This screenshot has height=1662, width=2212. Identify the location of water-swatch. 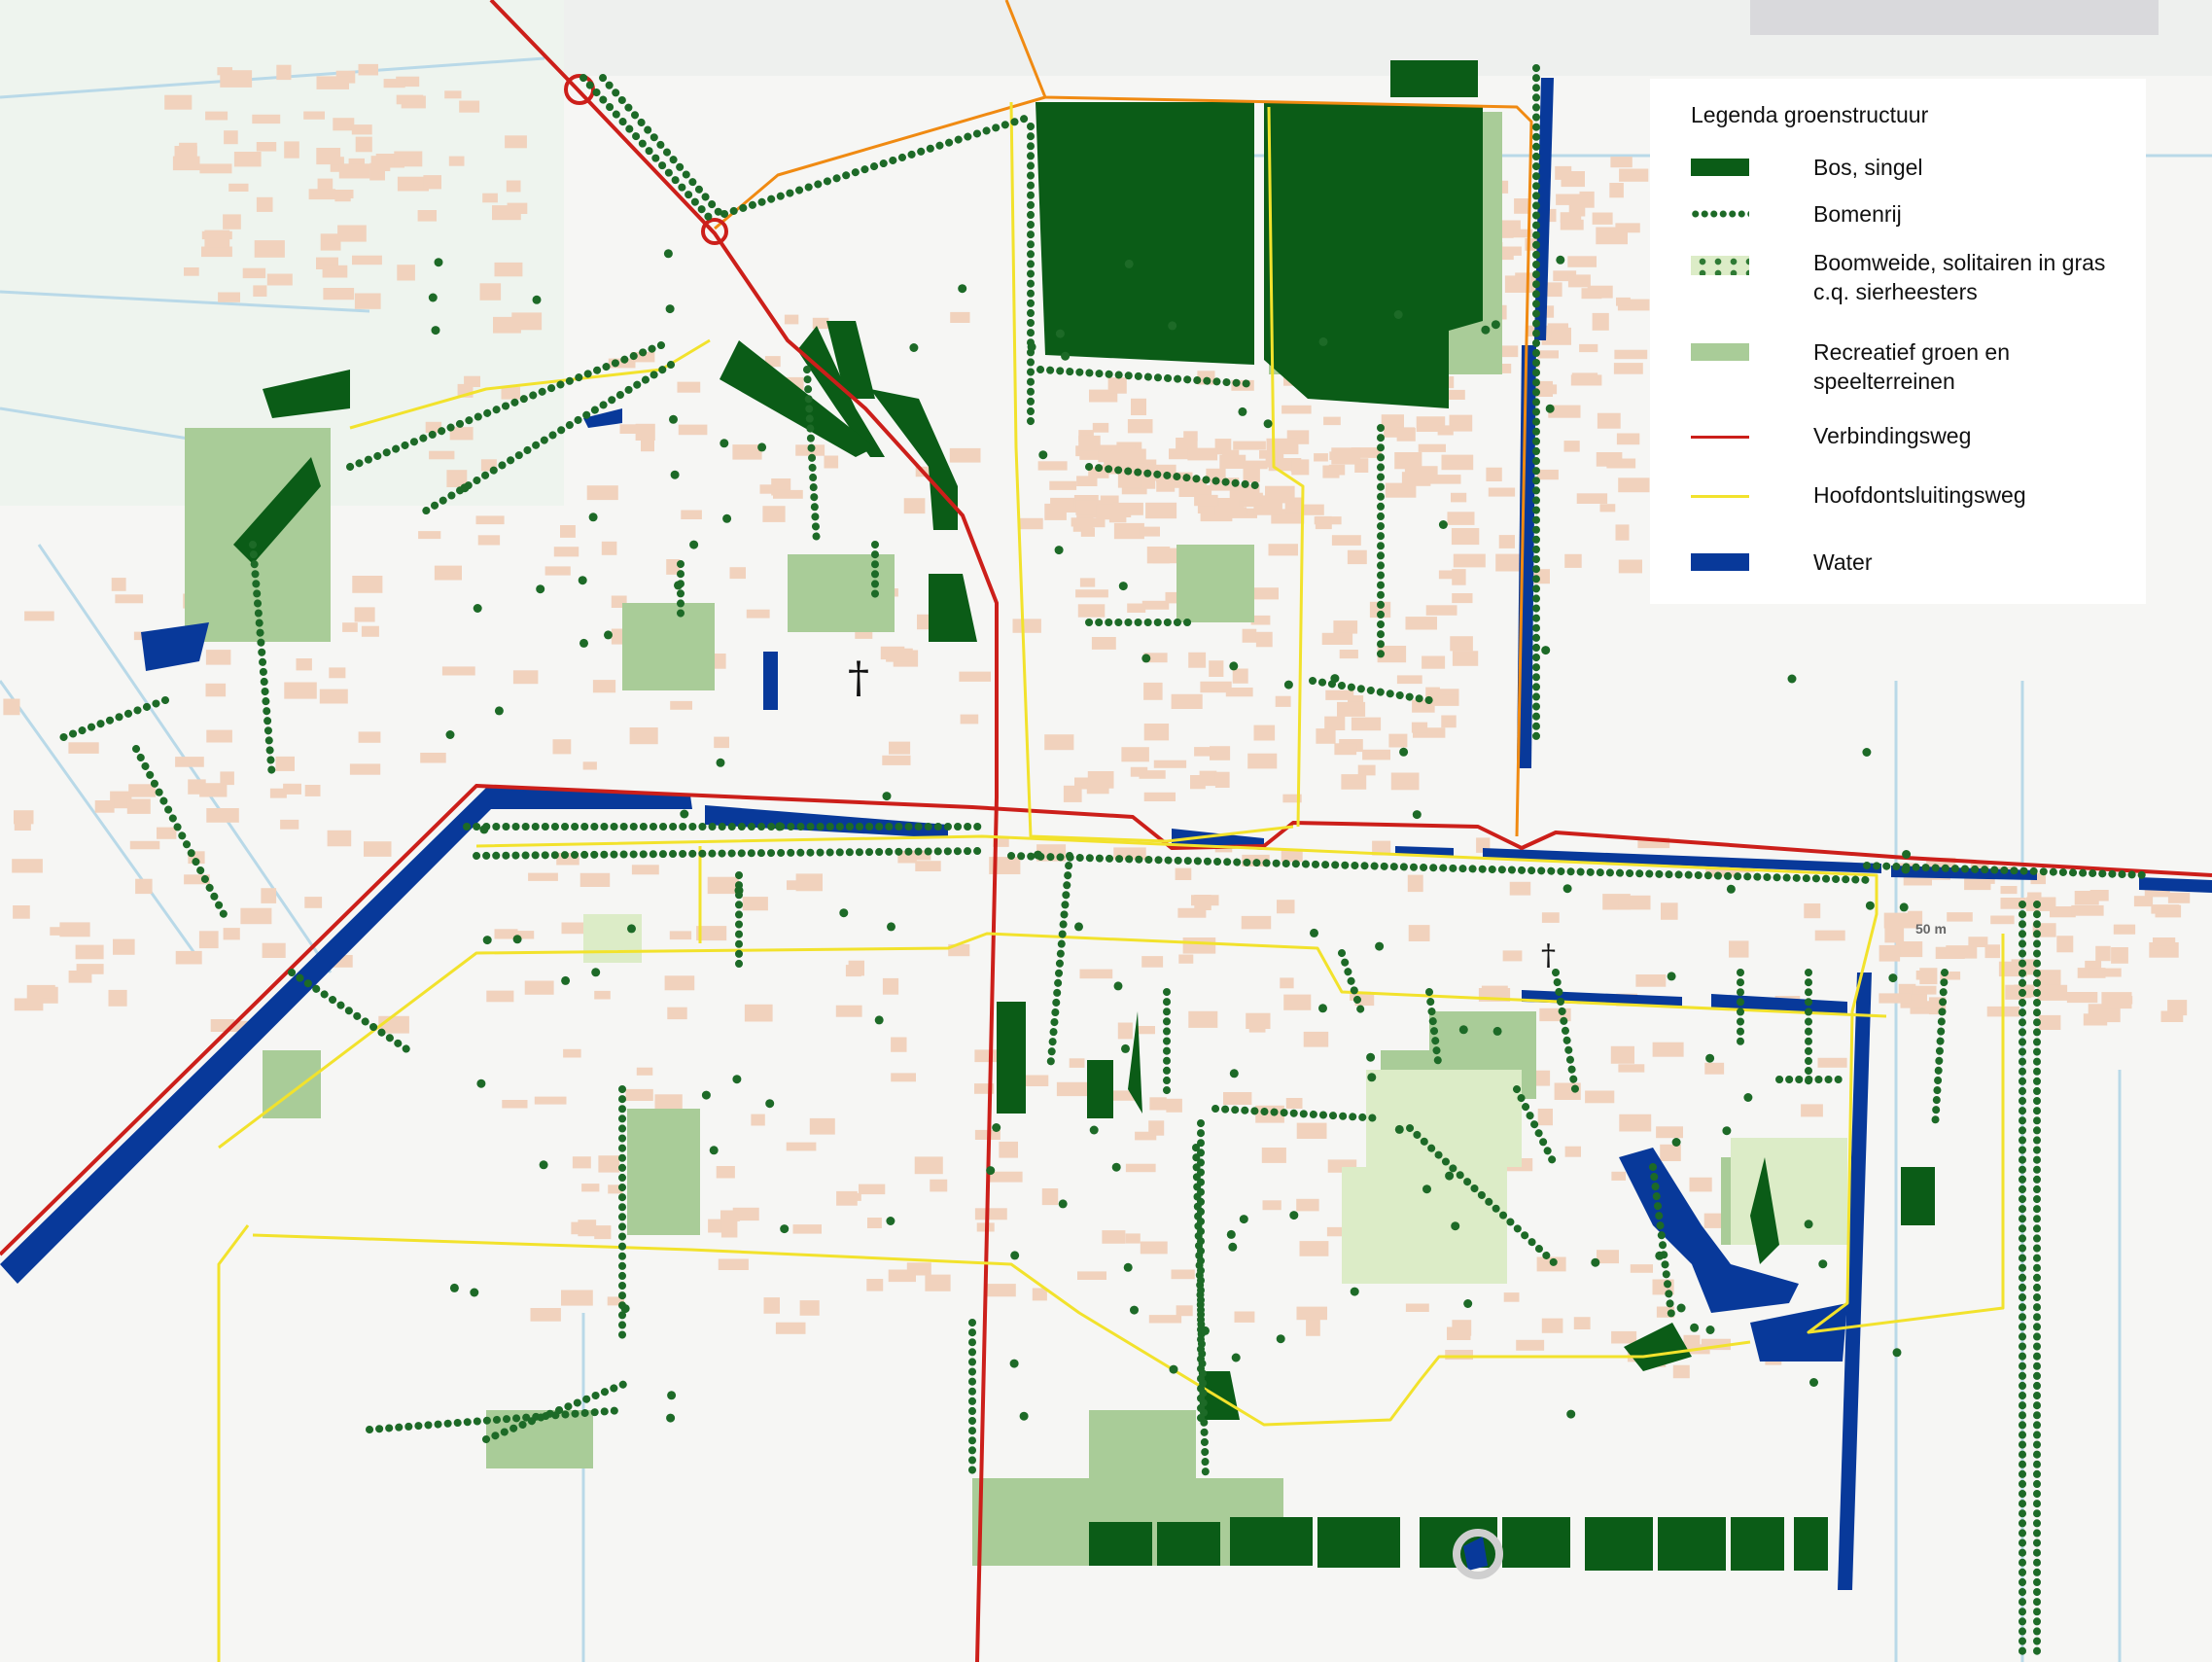
(1720, 562).